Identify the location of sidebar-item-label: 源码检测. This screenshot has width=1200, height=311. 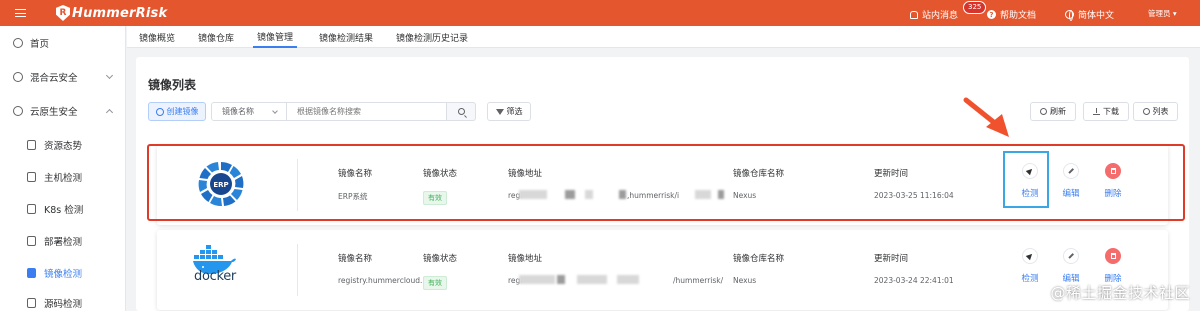
(63, 304).